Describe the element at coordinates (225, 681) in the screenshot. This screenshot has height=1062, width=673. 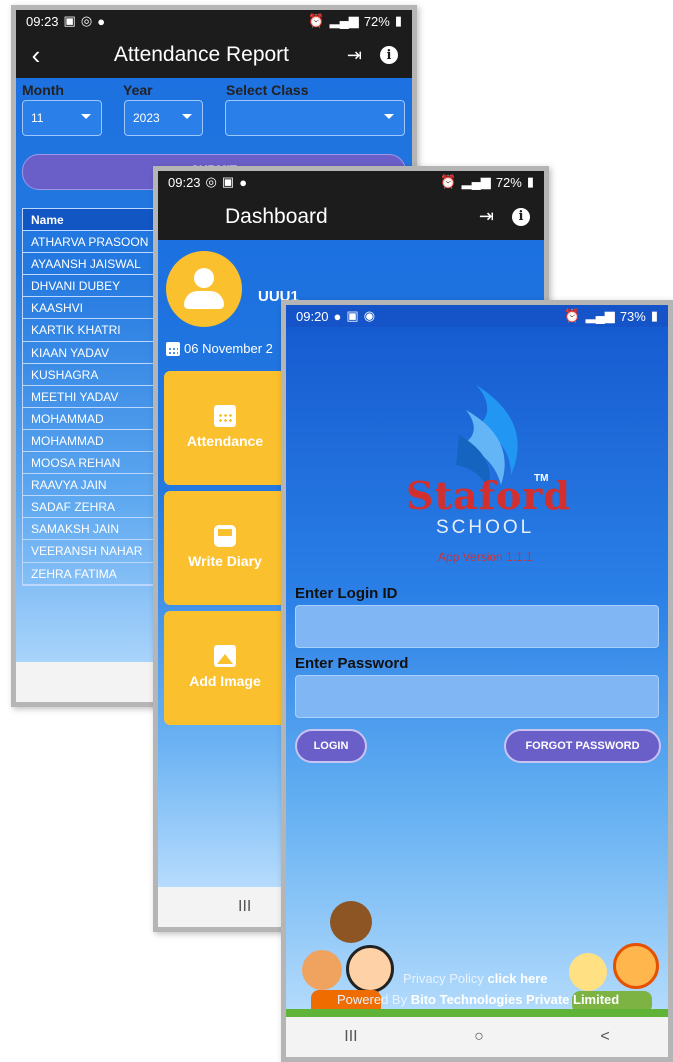
I see `tile-label: Add Image` at that location.